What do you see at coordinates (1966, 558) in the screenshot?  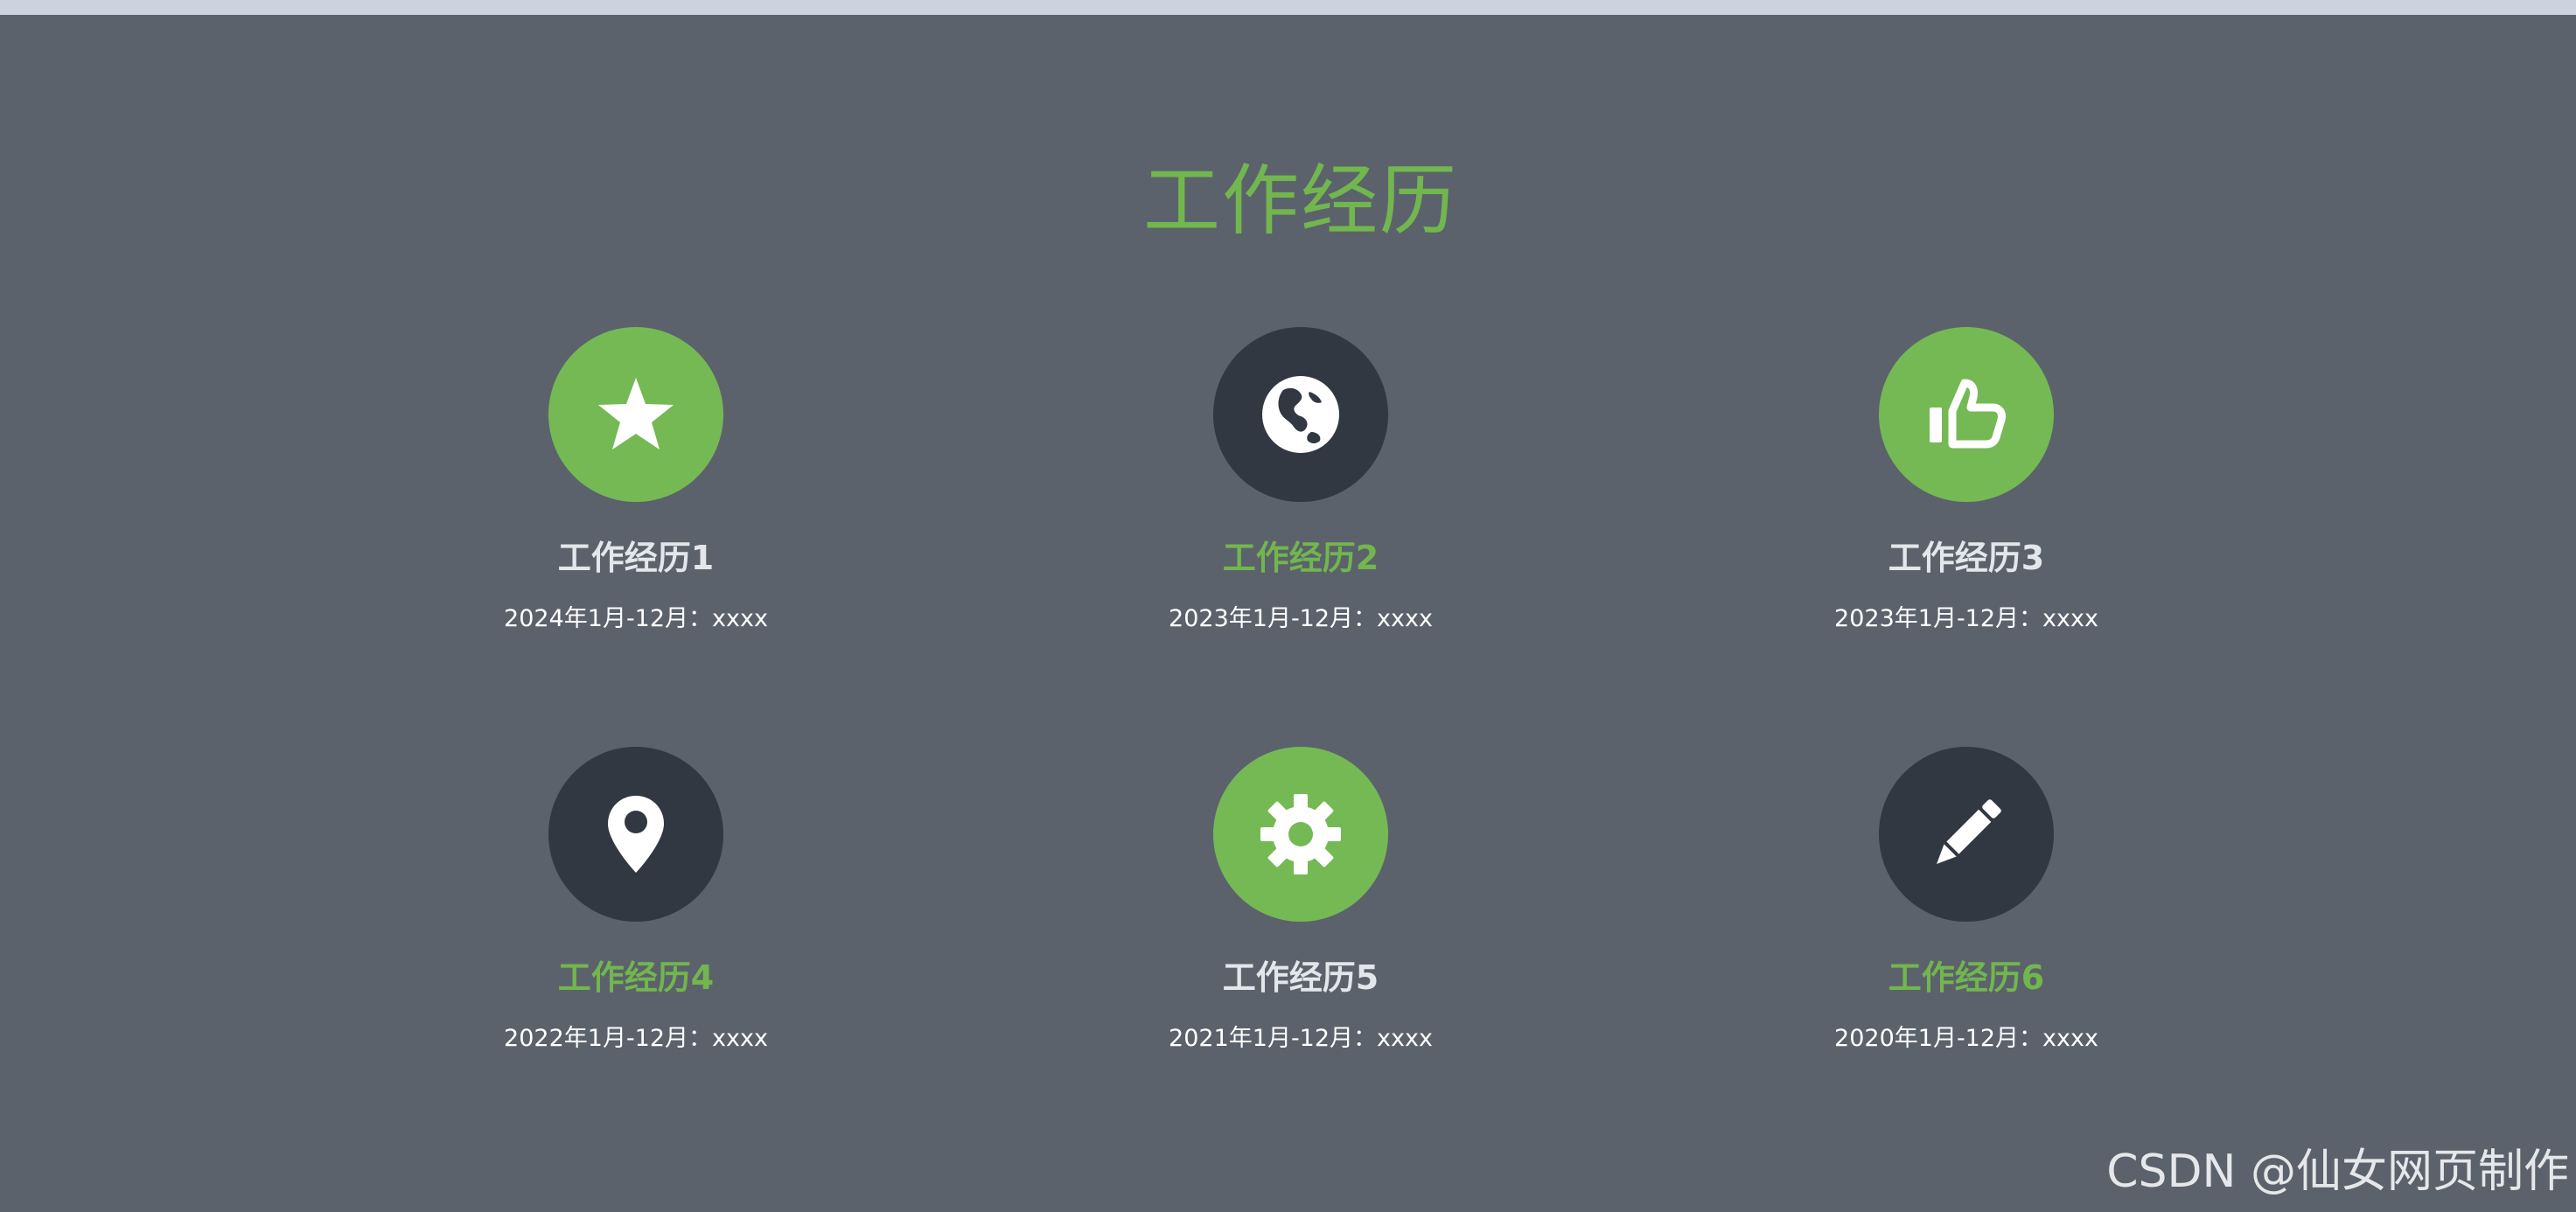 I see `card-title: 工作经历3` at bounding box center [1966, 558].